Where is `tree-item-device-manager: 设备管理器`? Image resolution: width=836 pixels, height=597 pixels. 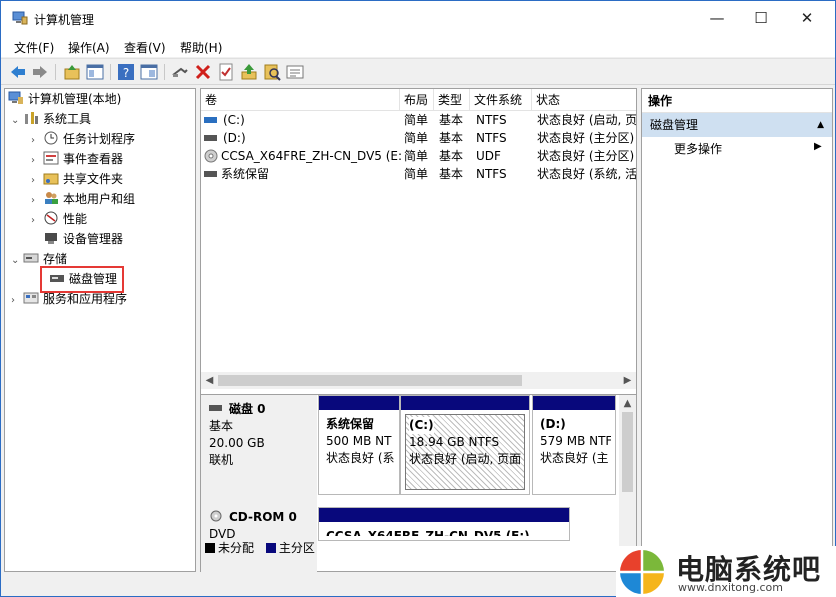 tree-item-device-manager: 设备管理器 is located at coordinates (83, 239).